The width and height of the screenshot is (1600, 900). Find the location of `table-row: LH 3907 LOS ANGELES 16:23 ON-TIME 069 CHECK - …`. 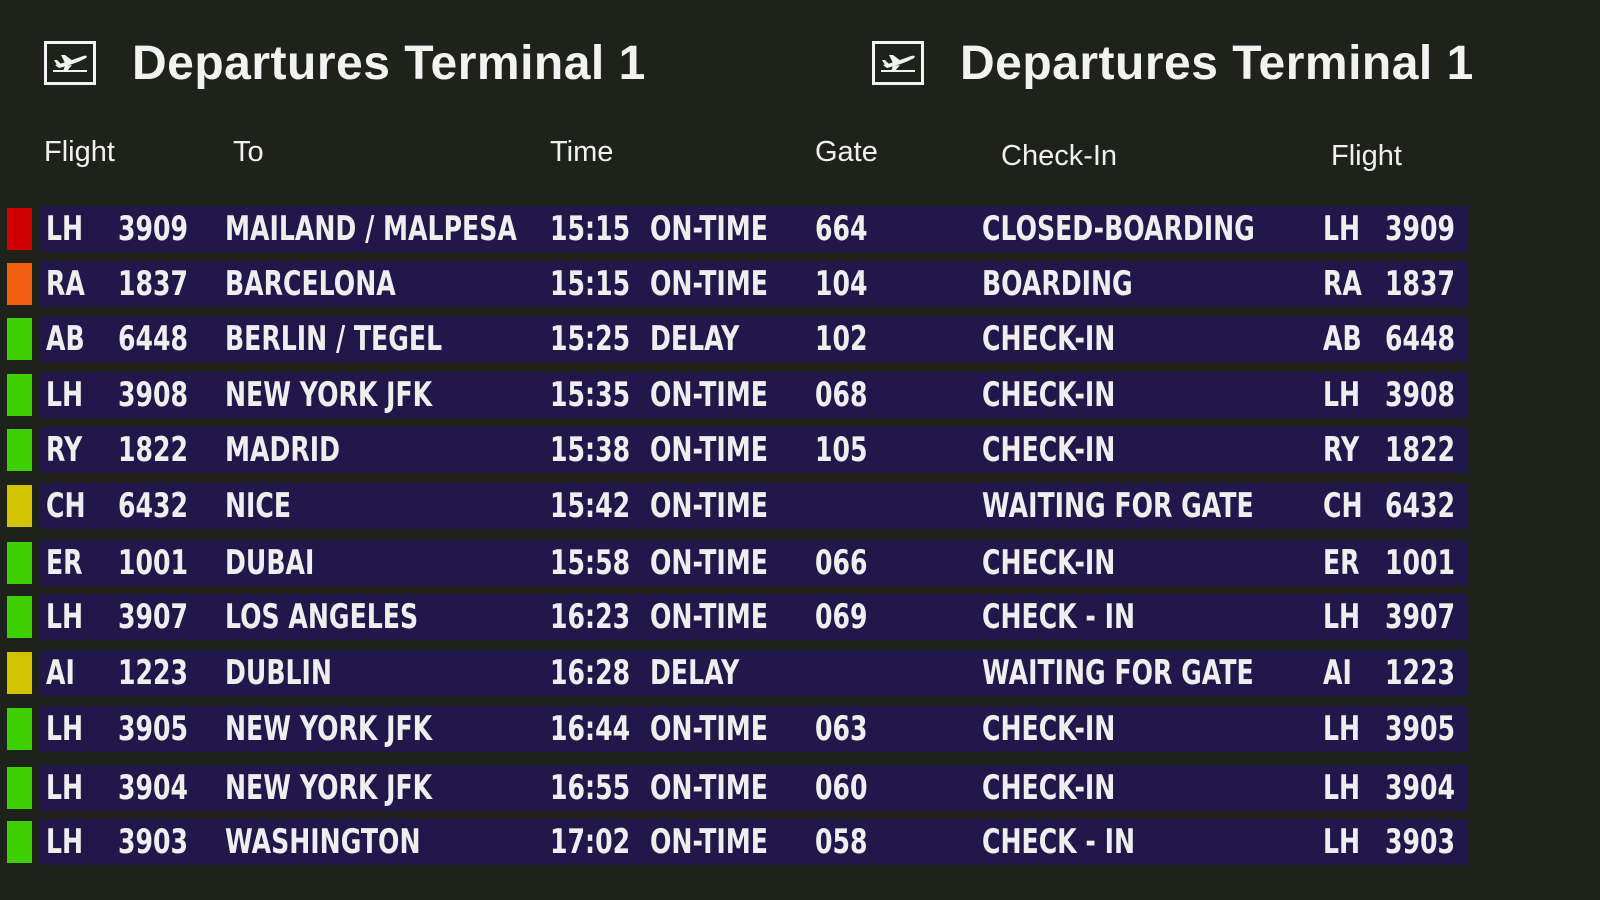

table-row: LH 3907 LOS ANGELES 16:23 ON-TIME 069 CHECK - … is located at coordinates (735, 617).